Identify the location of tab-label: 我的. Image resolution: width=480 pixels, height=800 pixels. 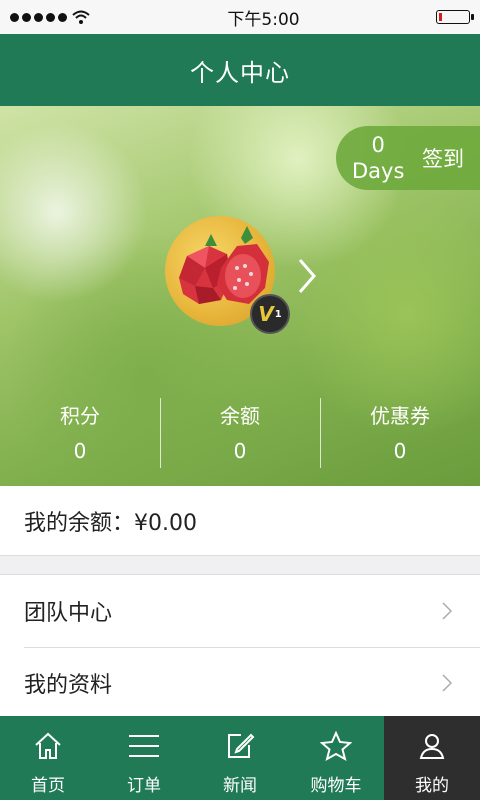
(432, 786).